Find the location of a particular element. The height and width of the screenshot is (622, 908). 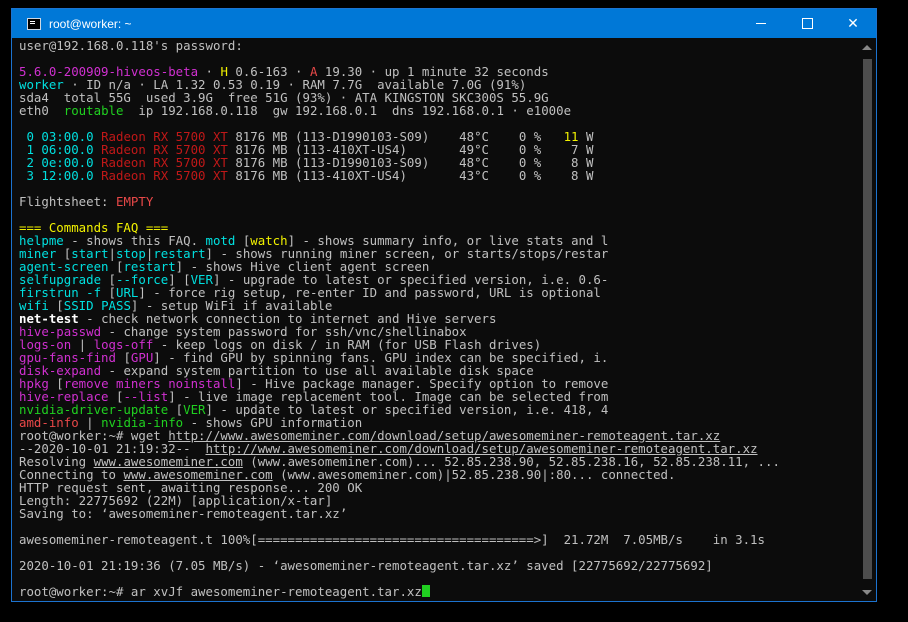

terminal-text: 3 12:00.0 is located at coordinates (60, 175).